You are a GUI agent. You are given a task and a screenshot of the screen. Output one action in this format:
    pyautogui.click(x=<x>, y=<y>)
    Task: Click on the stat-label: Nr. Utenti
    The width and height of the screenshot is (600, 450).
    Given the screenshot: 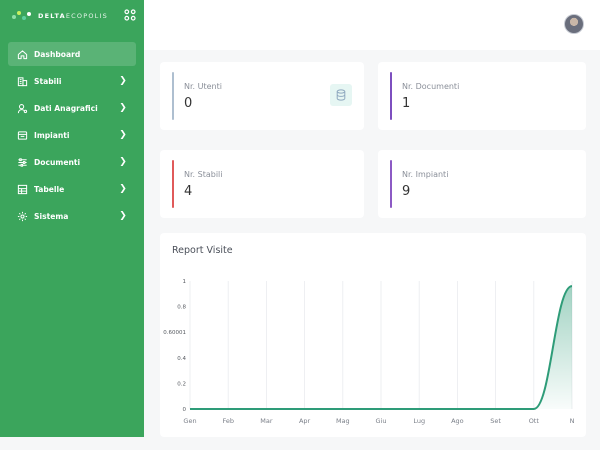 What is the action you would take?
    pyautogui.click(x=203, y=86)
    